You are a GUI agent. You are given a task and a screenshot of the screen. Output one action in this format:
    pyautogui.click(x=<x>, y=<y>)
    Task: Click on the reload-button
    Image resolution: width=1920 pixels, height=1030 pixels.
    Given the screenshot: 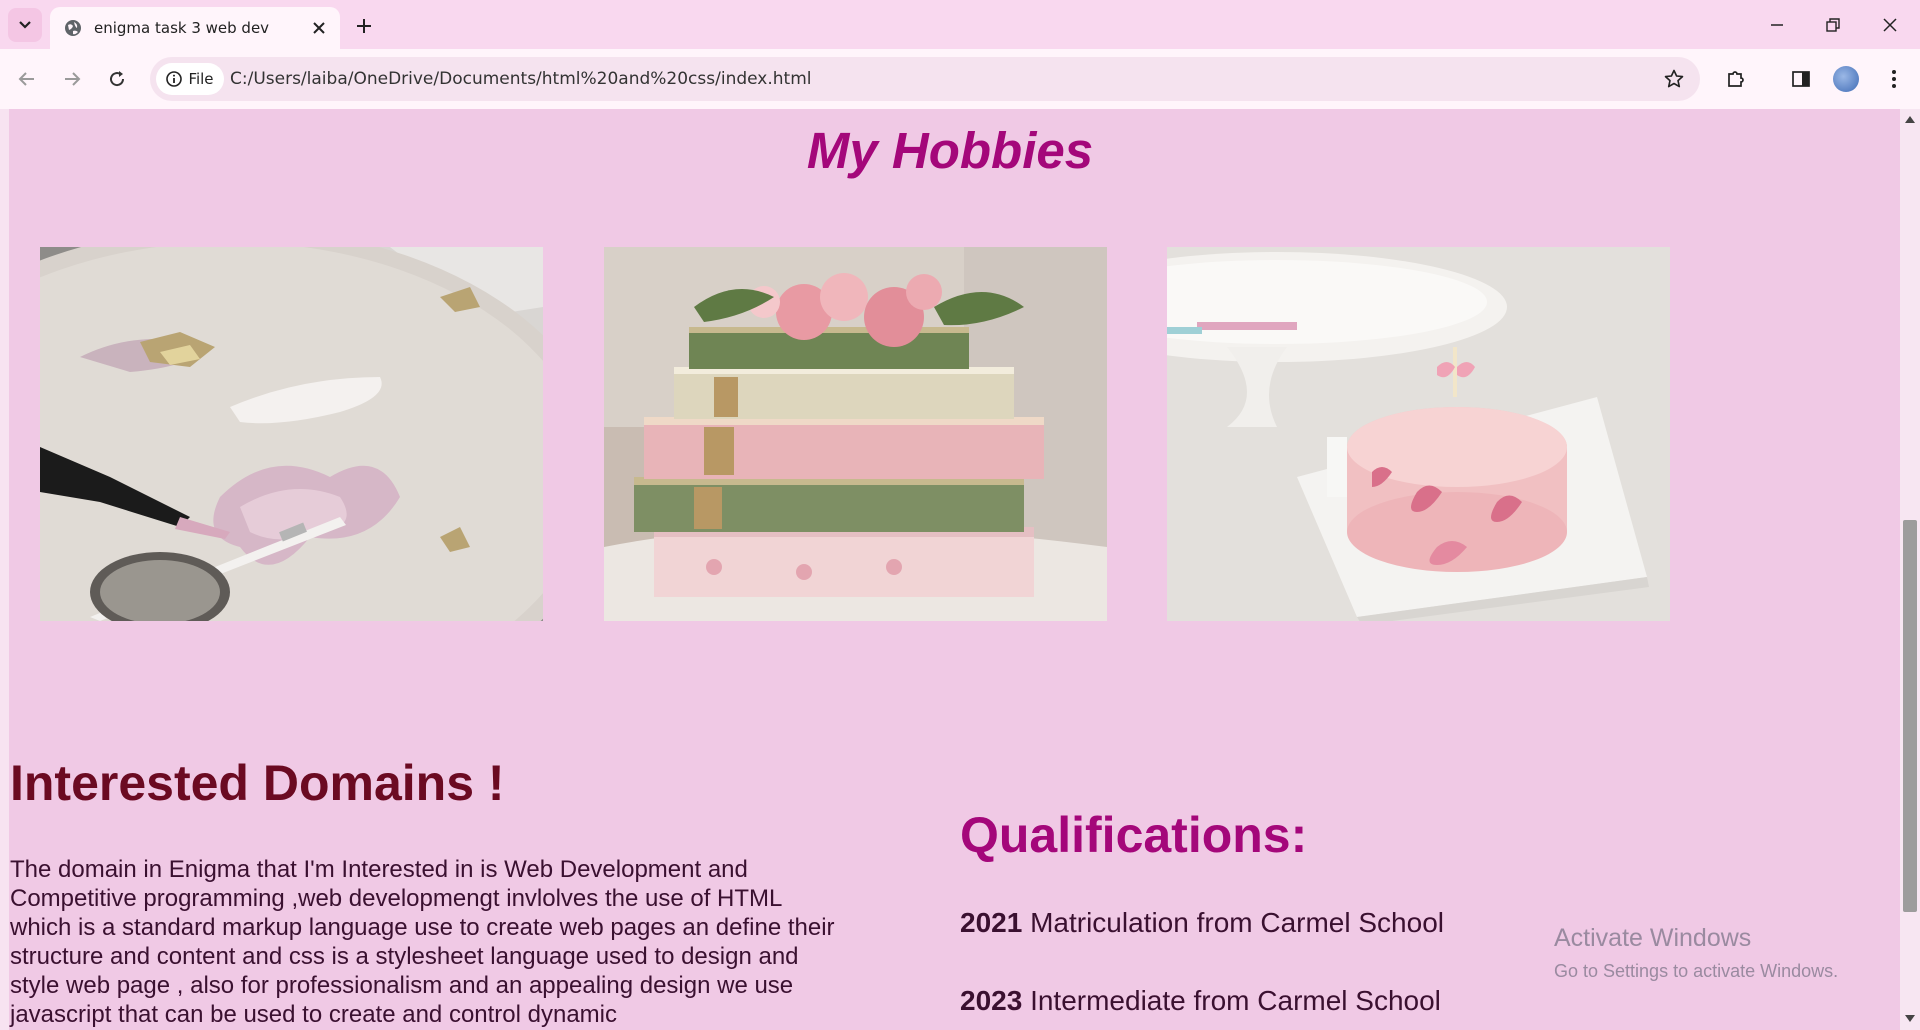 What is the action you would take?
    pyautogui.click(x=117, y=79)
    